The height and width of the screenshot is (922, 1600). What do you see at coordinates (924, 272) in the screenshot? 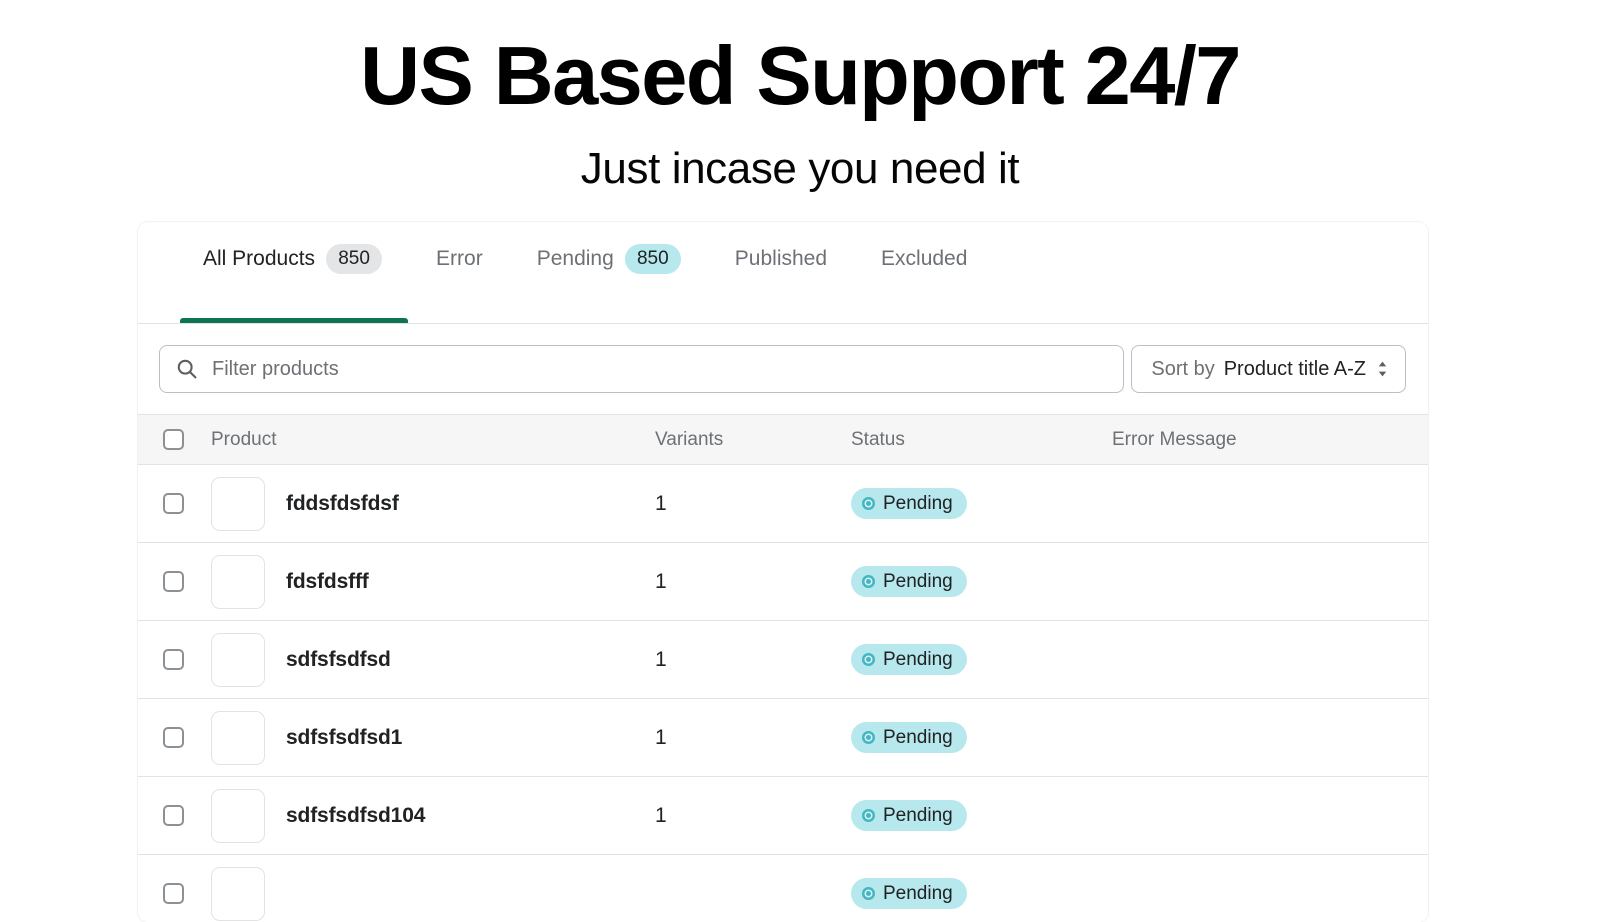
I see `tab-excluded: Excluded` at bounding box center [924, 272].